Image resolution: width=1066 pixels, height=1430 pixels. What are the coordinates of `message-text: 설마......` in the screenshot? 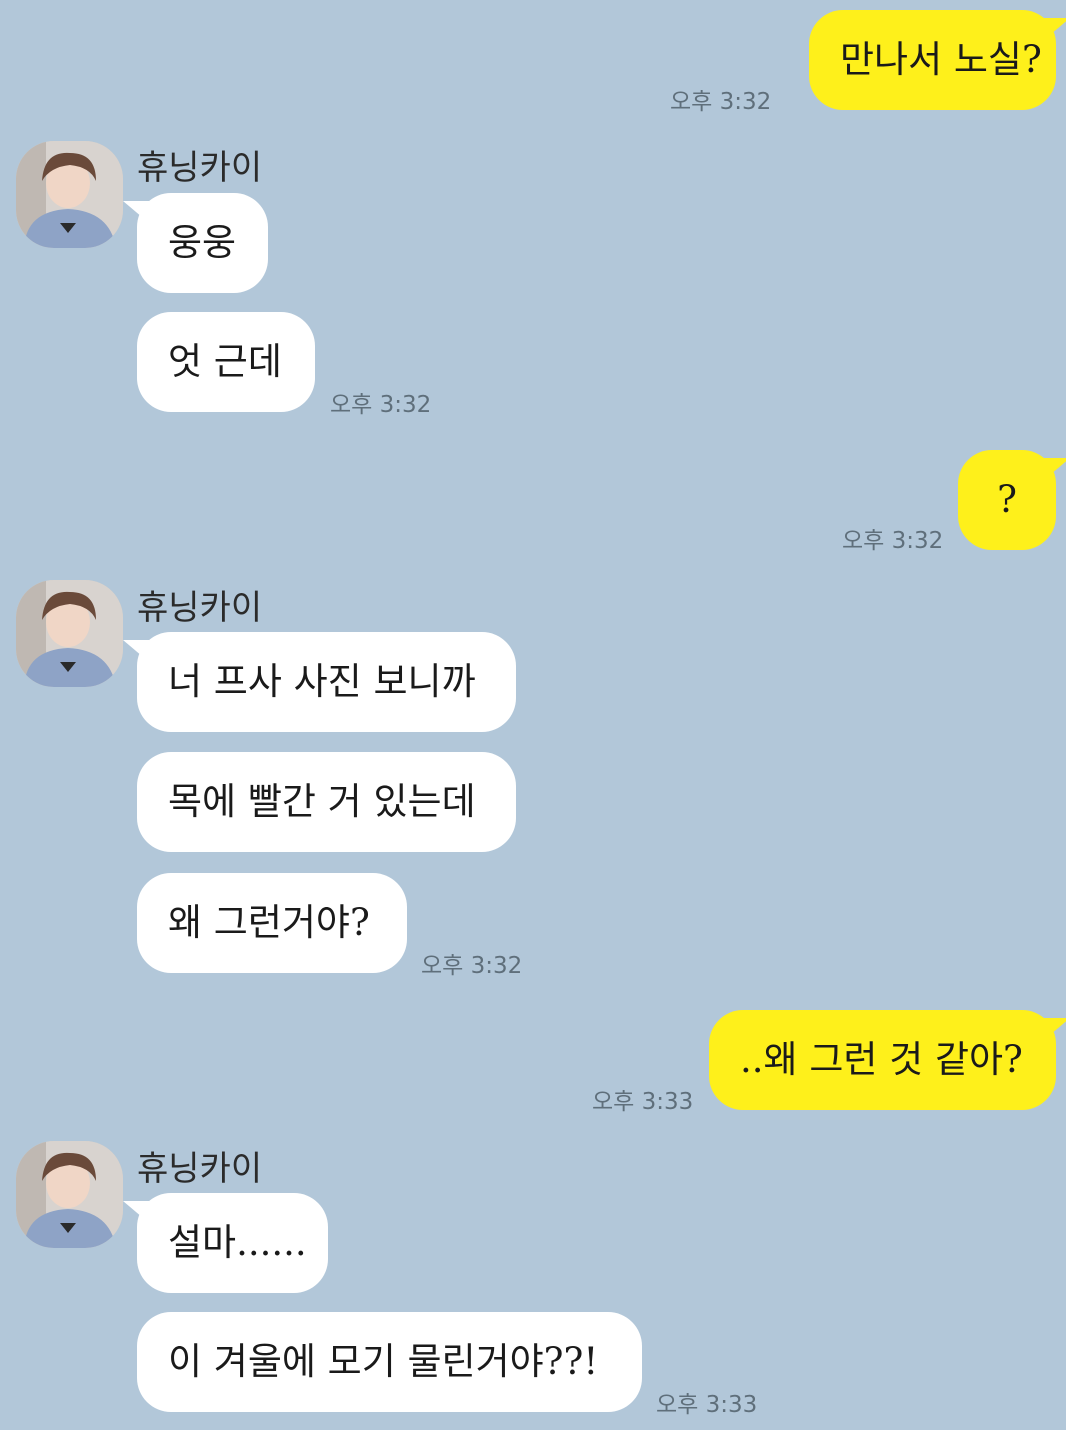 It's located at (237, 1242).